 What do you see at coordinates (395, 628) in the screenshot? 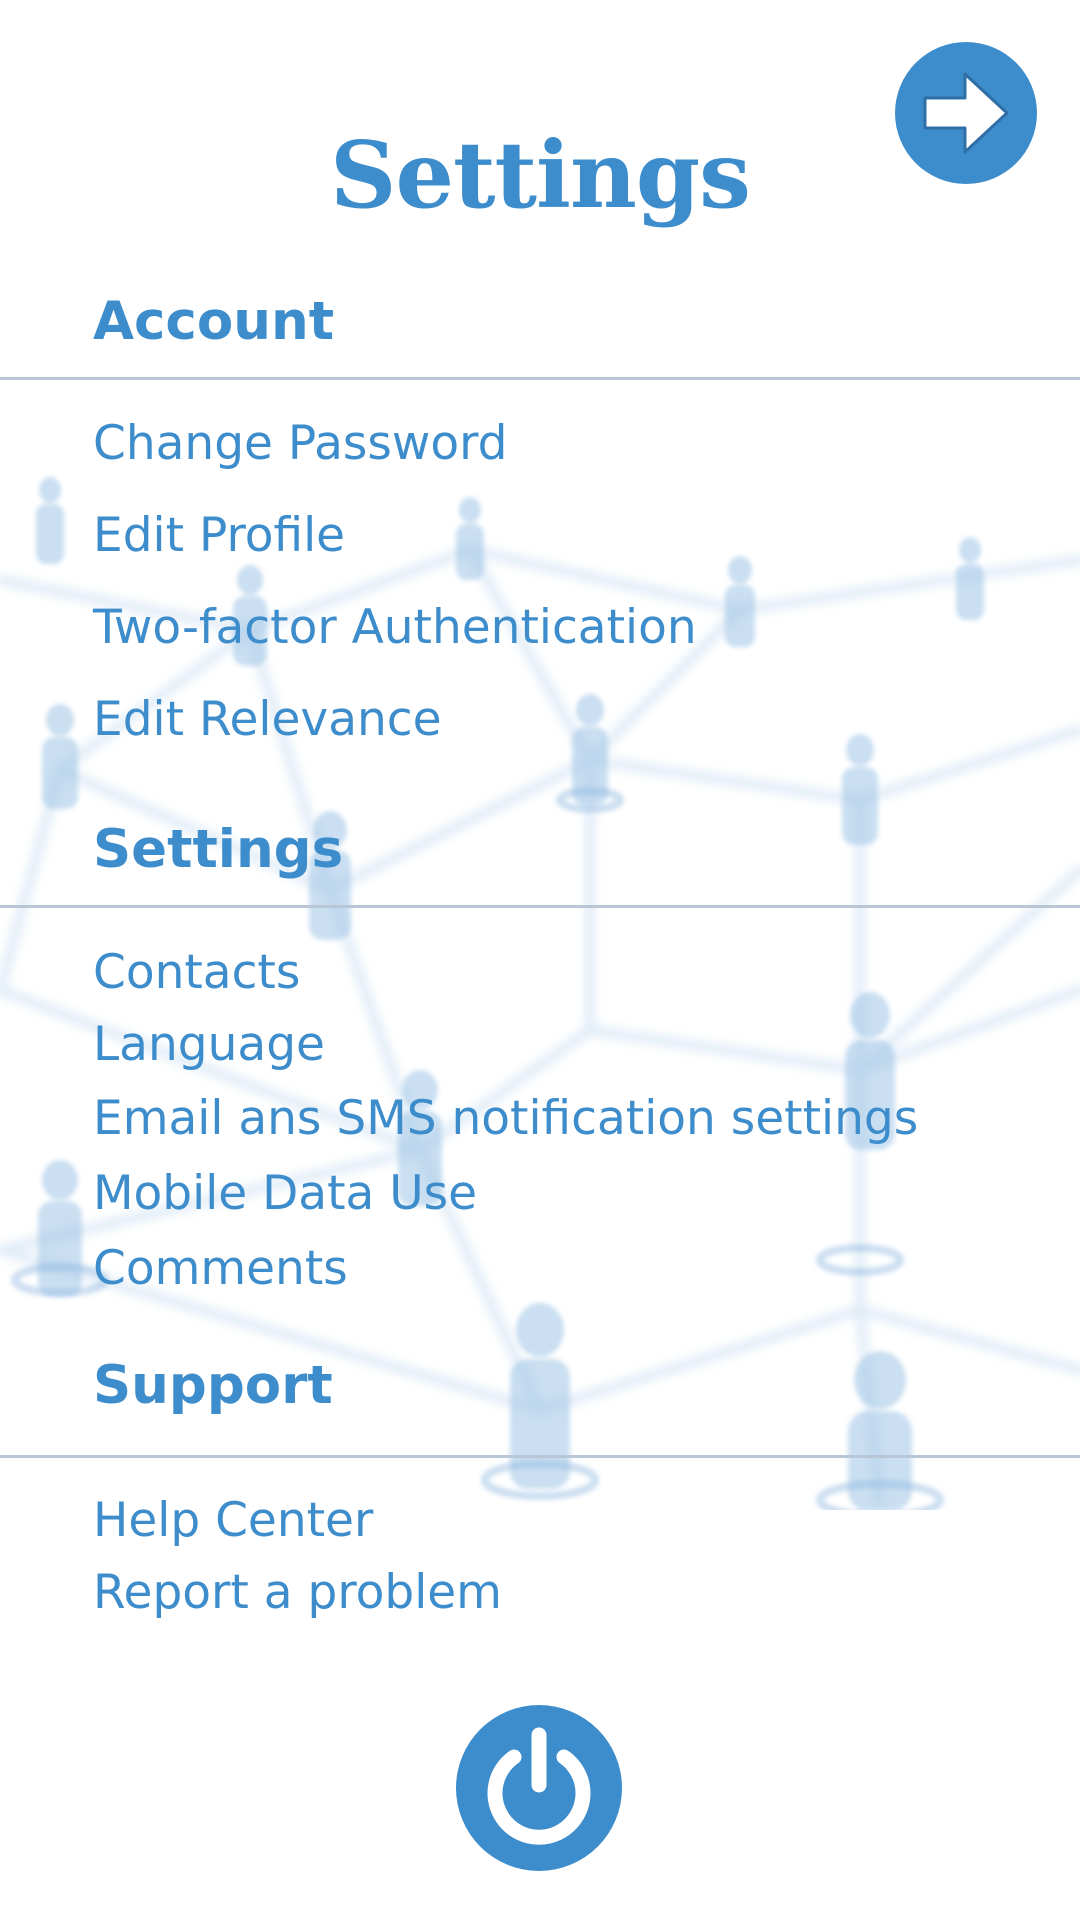
I see `menu-item-two-factor-authentication: Two-factor Authentication` at bounding box center [395, 628].